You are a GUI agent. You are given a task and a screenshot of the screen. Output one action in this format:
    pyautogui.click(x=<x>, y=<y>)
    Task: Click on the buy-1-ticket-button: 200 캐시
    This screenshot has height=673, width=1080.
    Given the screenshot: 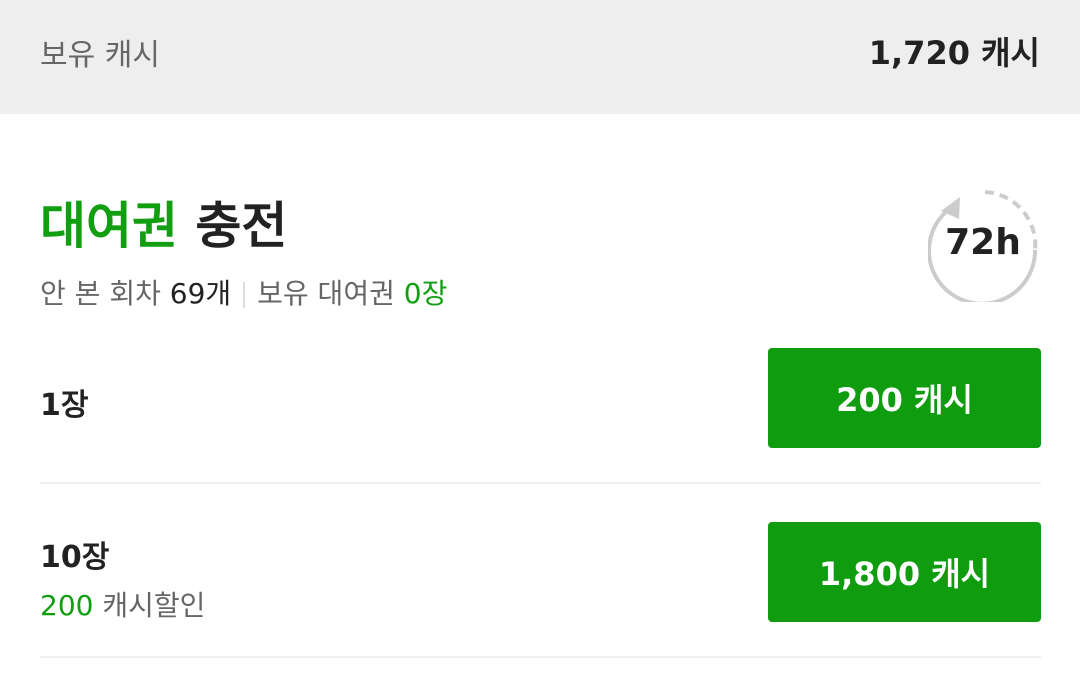 What is the action you would take?
    pyautogui.click(x=904, y=398)
    